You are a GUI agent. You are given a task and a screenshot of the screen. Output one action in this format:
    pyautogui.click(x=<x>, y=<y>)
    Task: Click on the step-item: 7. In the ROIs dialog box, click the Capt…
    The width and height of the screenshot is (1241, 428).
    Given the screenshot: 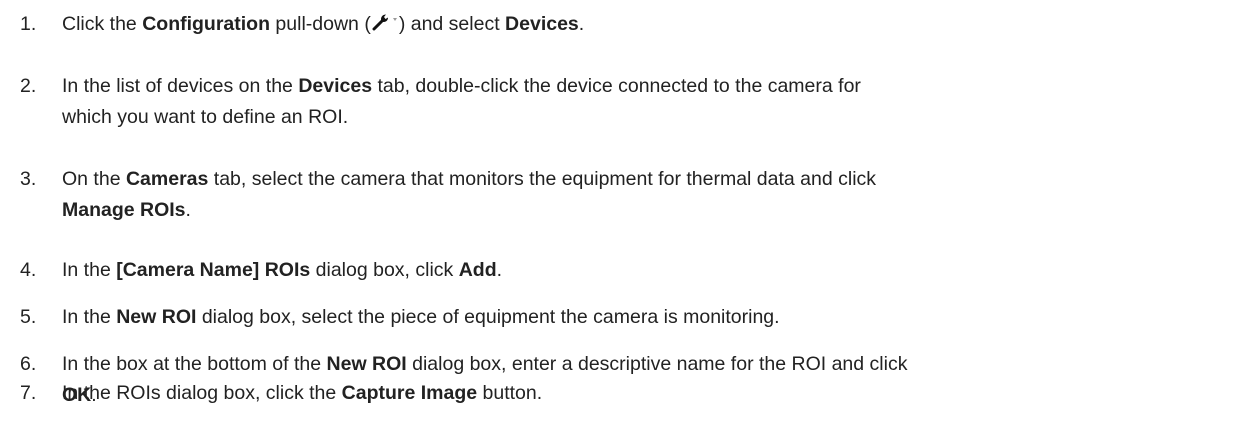 What is the action you would take?
    pyautogui.click(x=620, y=393)
    